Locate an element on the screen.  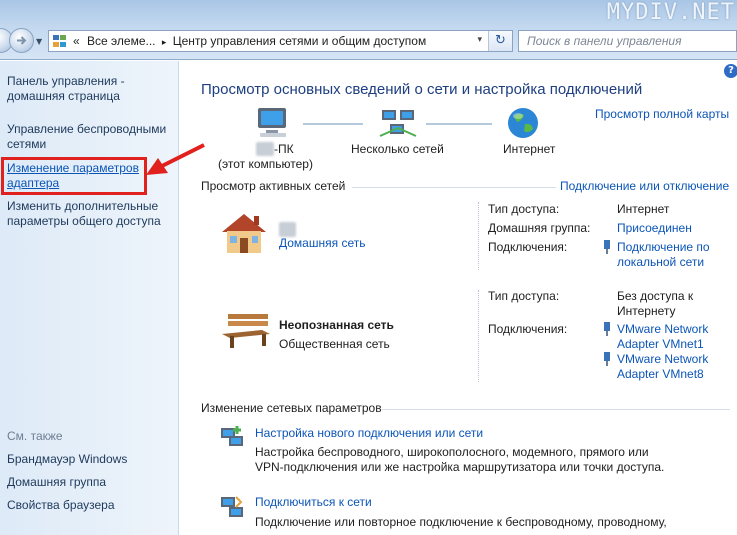
sidebar-item-home: Панель управления - домашняя страница is located at coordinates (66, 89).